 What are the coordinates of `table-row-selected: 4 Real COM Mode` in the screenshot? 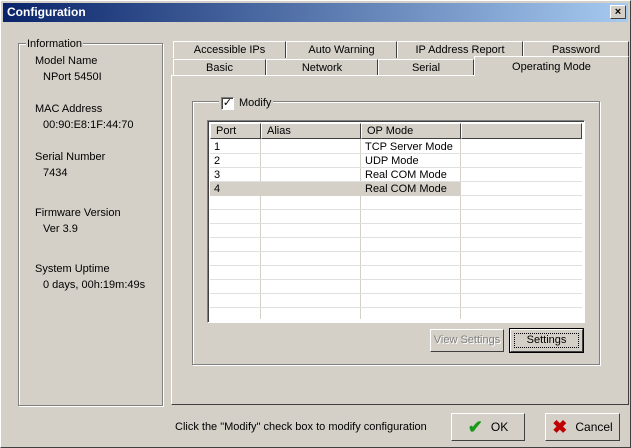 It's located at (335, 189).